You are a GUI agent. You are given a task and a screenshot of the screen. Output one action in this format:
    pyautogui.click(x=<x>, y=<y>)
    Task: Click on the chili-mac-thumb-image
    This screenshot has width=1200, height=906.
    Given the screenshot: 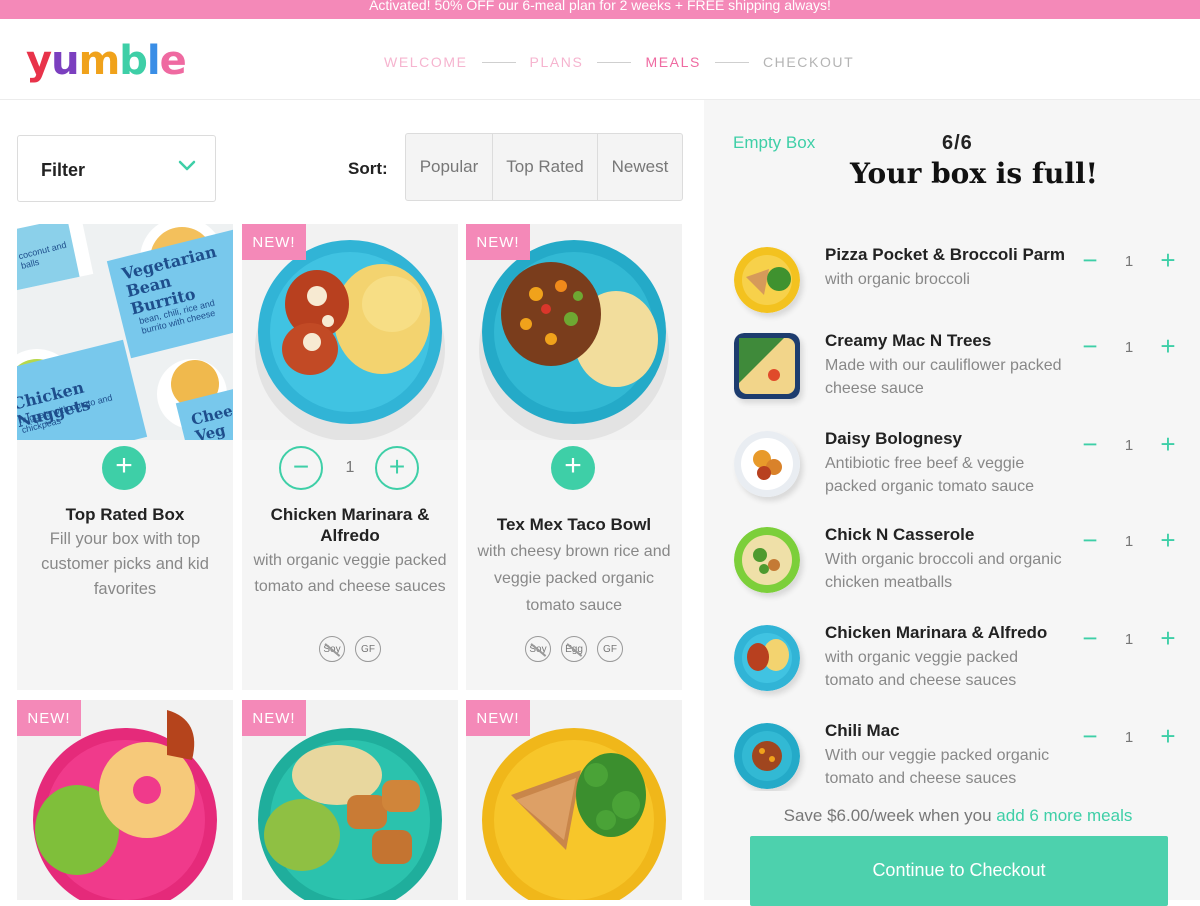 What is the action you would take?
    pyautogui.click(x=767, y=756)
    